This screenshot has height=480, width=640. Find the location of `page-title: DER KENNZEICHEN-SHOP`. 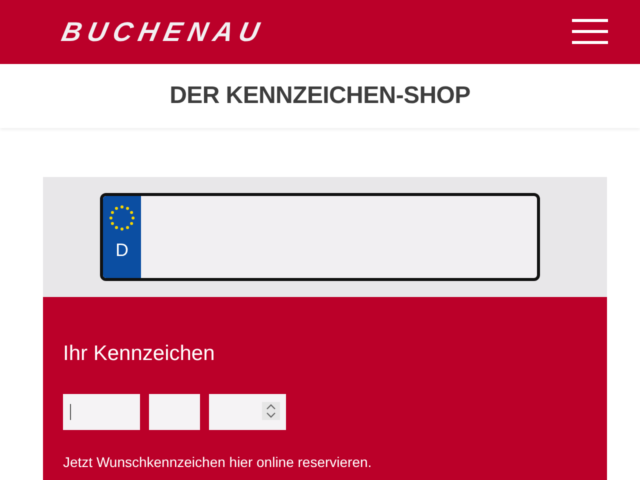

page-title: DER KENNZEICHEN-SHOP is located at coordinates (320, 96).